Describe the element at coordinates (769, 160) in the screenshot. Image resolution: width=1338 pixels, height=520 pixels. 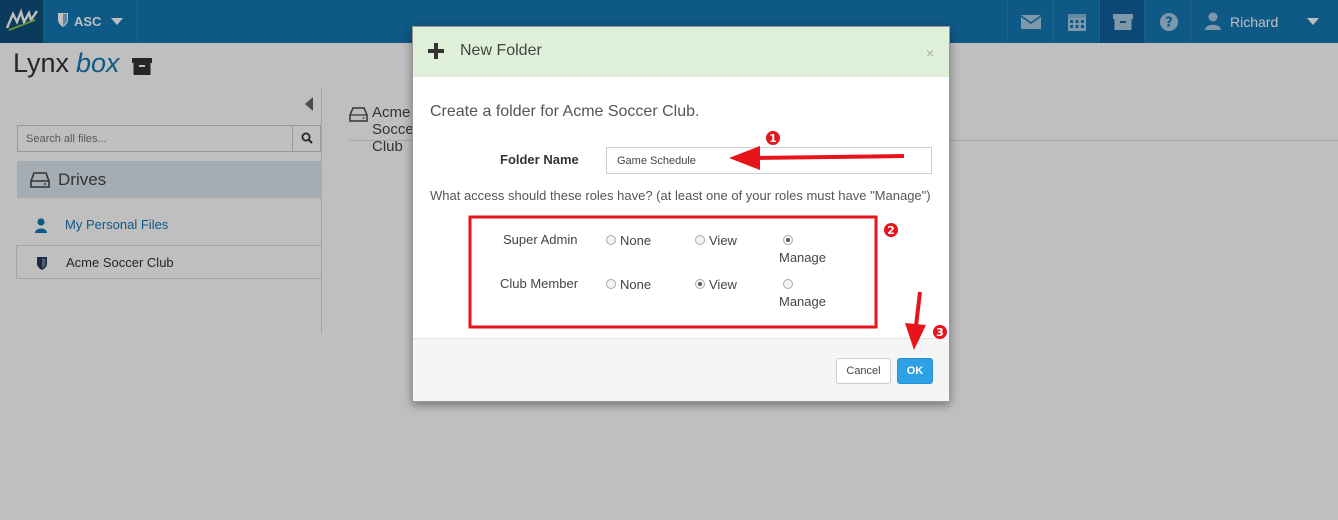
I see `folder-name-input` at that location.